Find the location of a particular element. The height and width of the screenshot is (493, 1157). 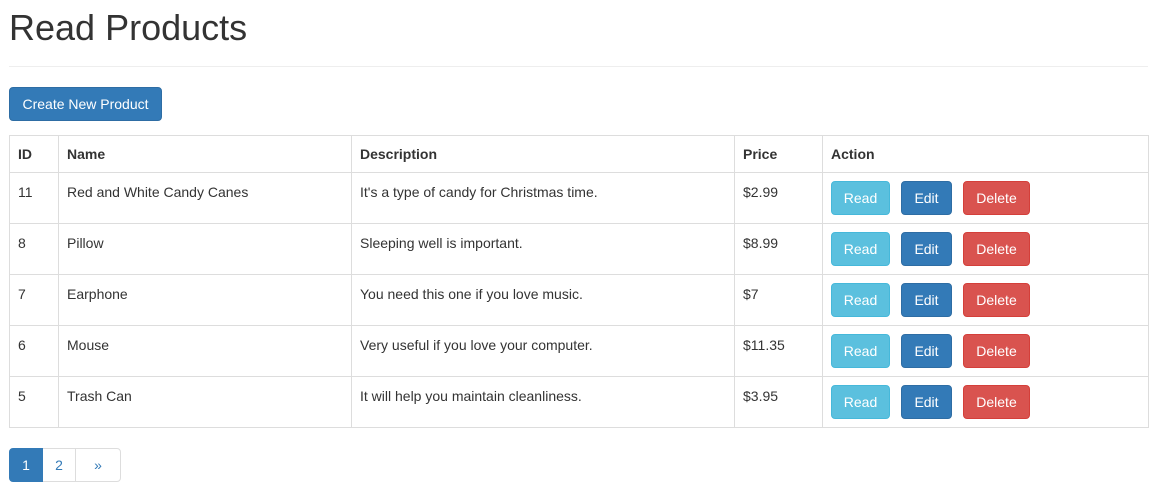

cell-id: 7 is located at coordinates (34, 300).